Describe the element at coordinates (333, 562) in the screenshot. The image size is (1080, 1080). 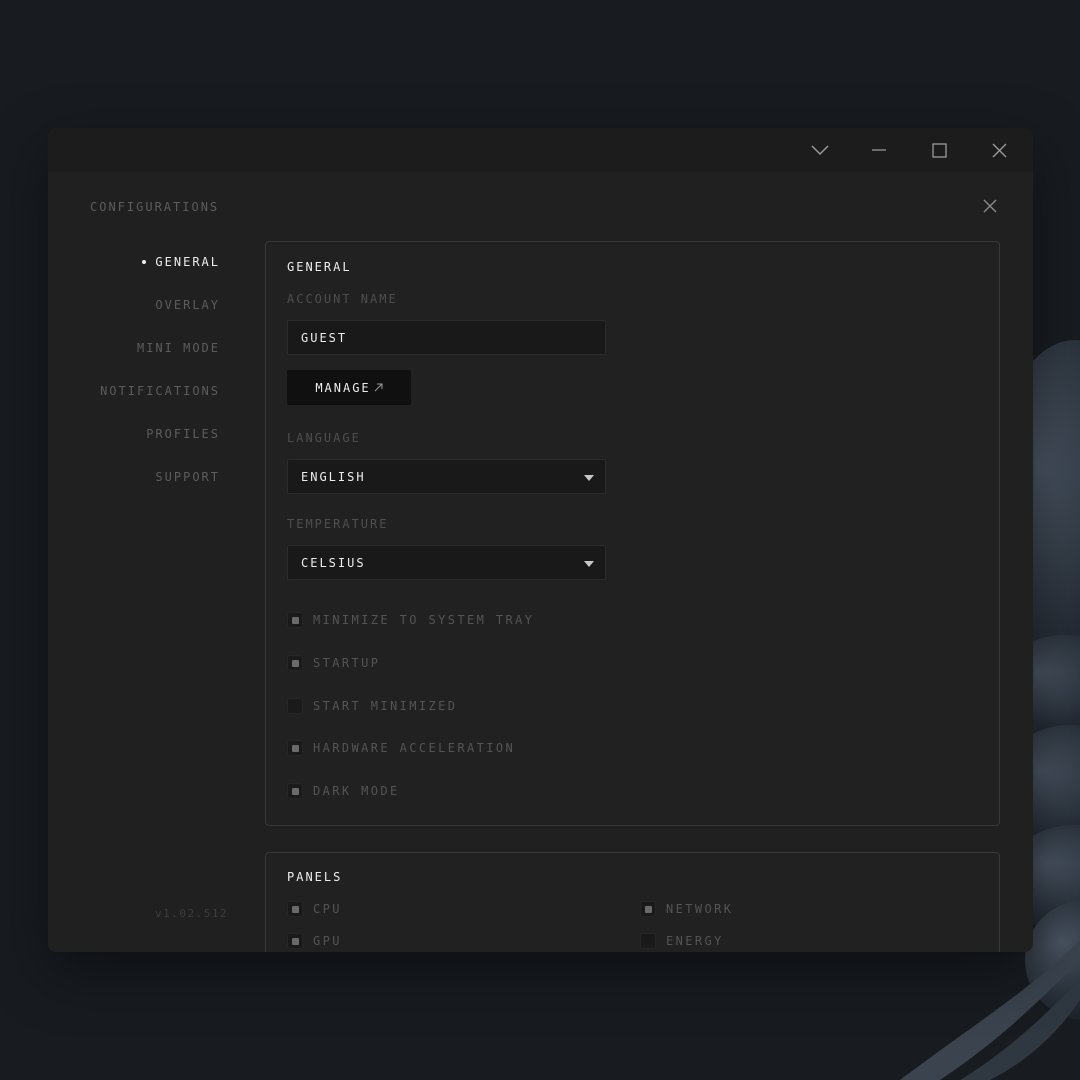
I see `temperature-value: CELSIUS` at that location.